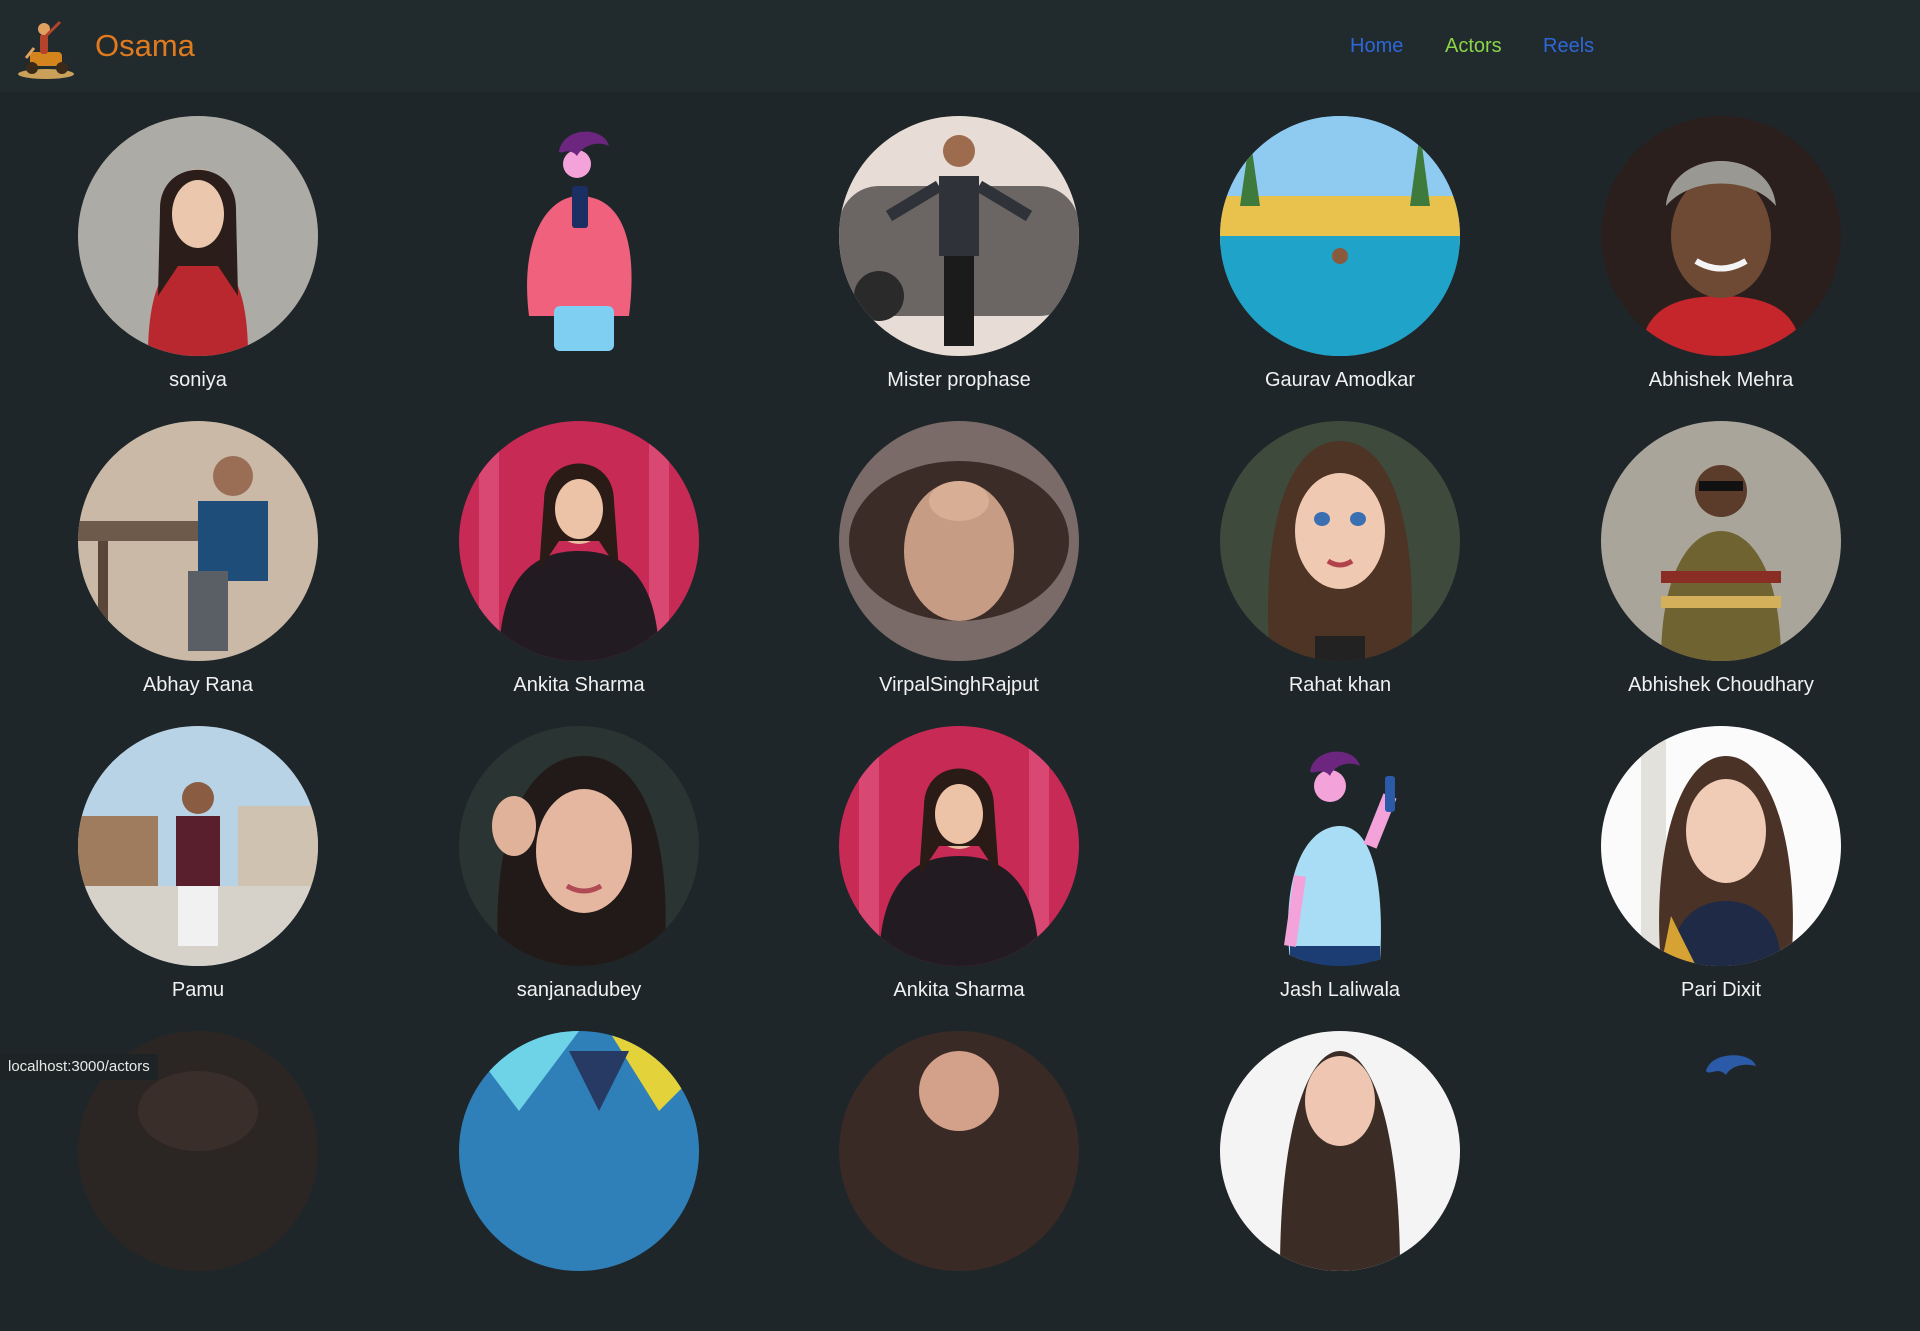  I want to click on actor-card: soniya, so click(176, 266).